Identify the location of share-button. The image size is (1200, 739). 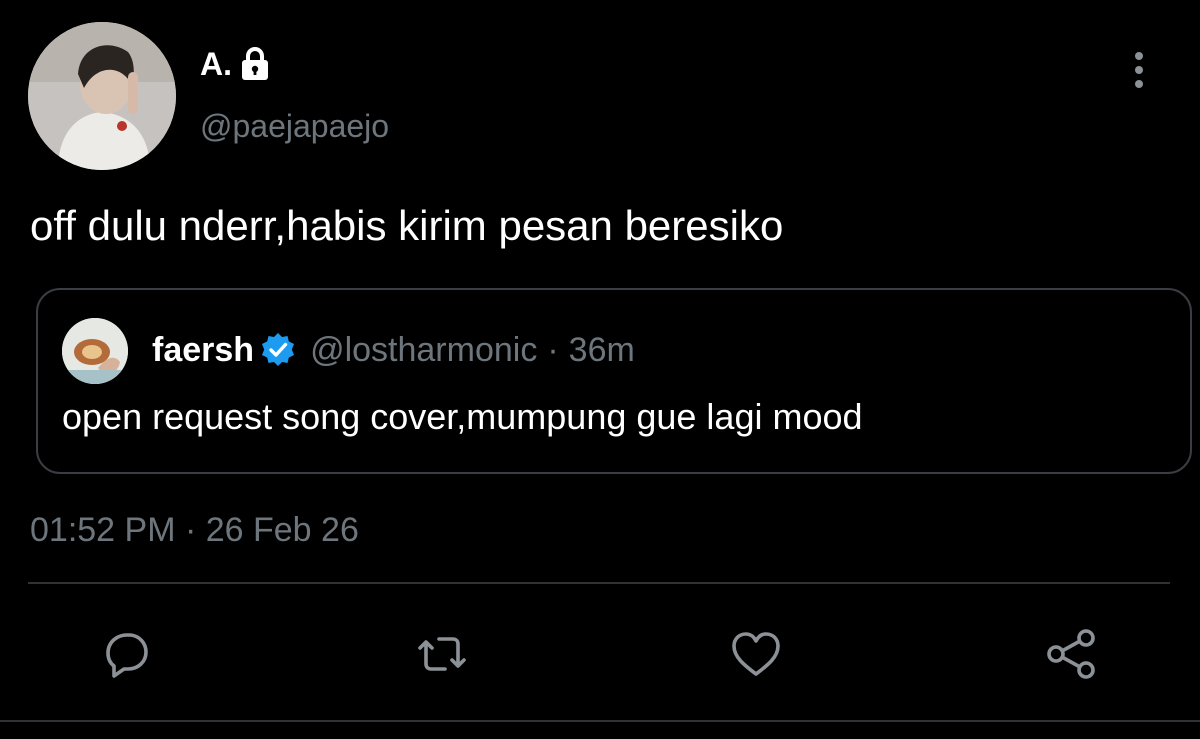
(1072, 654).